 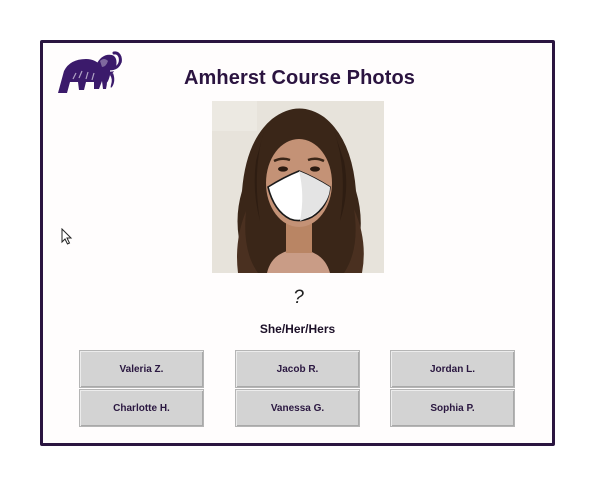 What do you see at coordinates (452, 408) in the screenshot?
I see `choice-button: Sophia P.` at bounding box center [452, 408].